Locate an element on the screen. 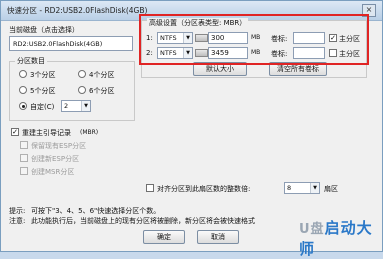 This screenshot has height=259, width=383. create-msr-checkbox is located at coordinates (24, 171).